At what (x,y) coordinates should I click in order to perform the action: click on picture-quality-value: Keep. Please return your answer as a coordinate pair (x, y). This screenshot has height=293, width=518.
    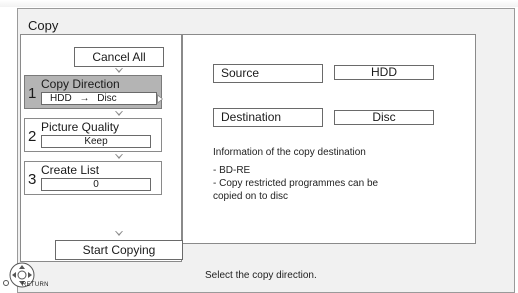
    Looking at the image, I should click on (96, 141).